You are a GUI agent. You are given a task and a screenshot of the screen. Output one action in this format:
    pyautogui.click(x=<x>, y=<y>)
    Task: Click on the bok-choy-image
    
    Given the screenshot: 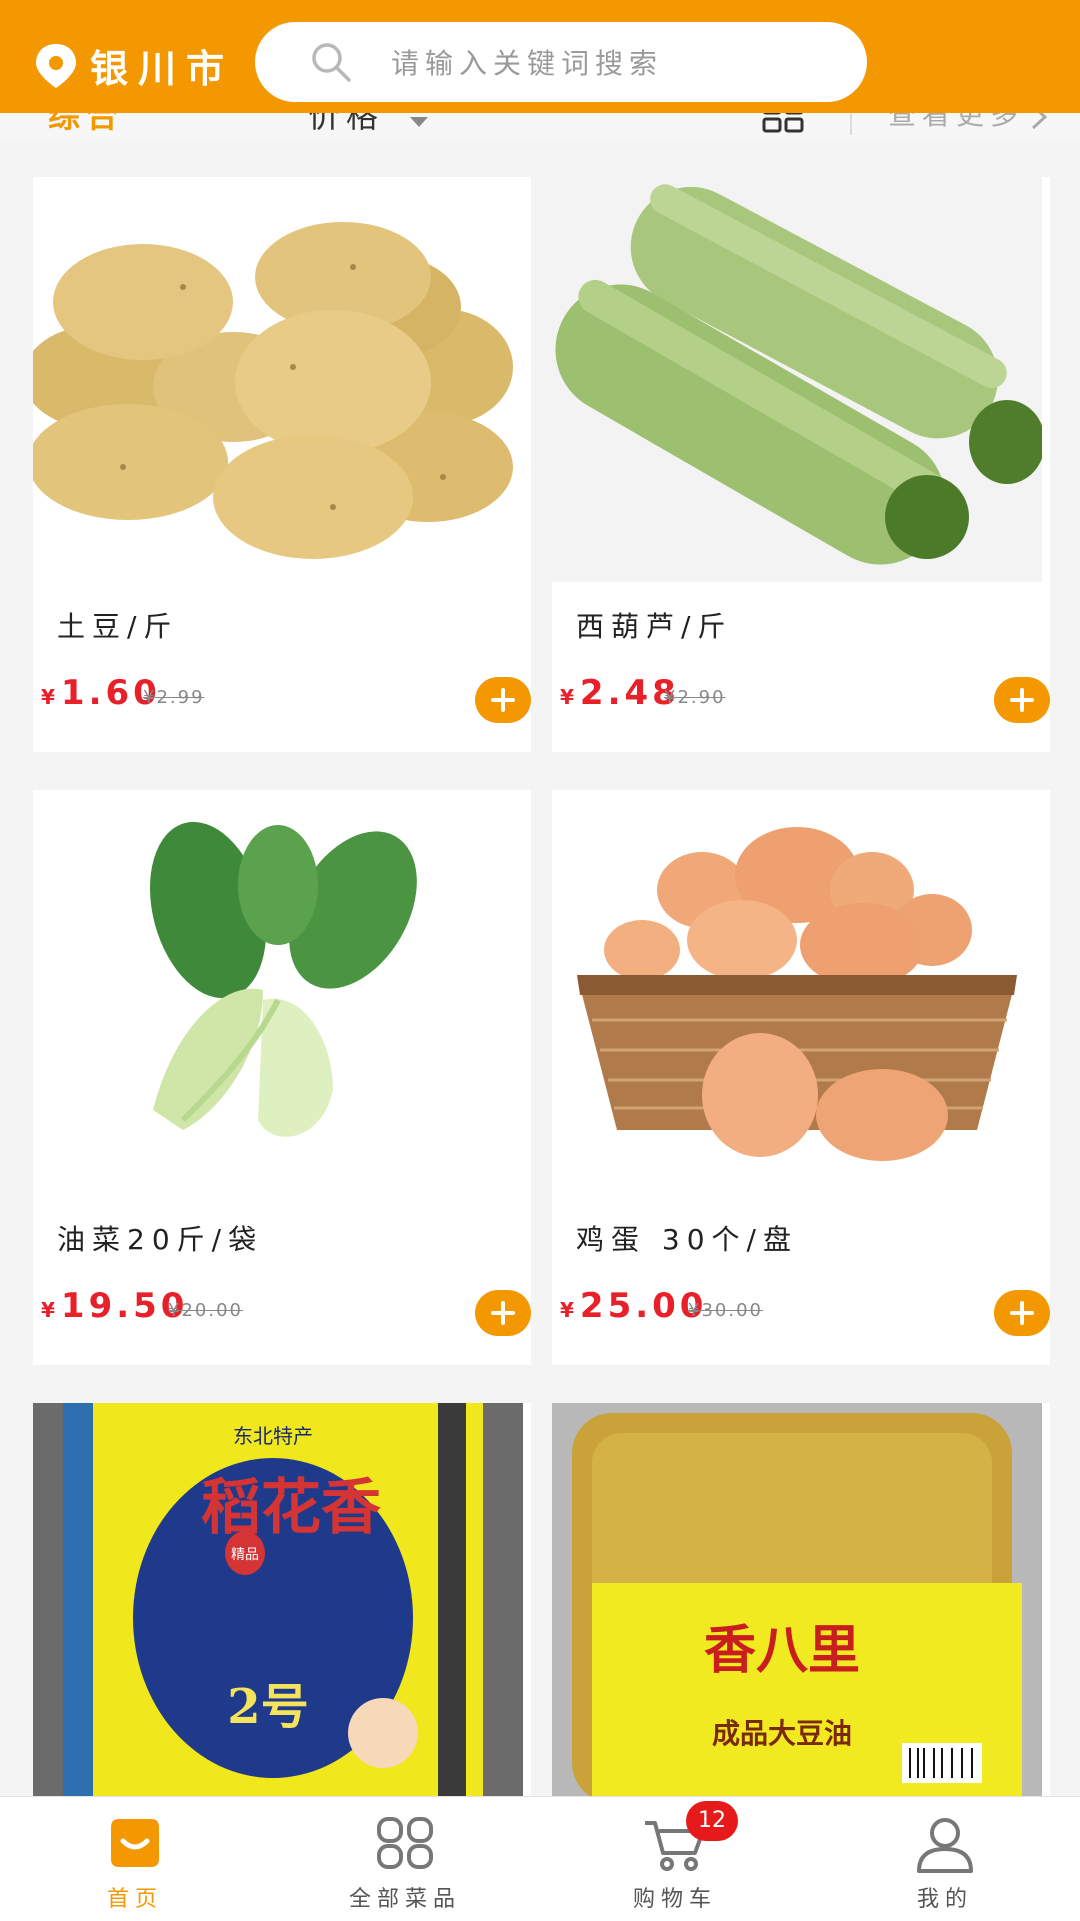 What is the action you would take?
    pyautogui.click(x=278, y=992)
    